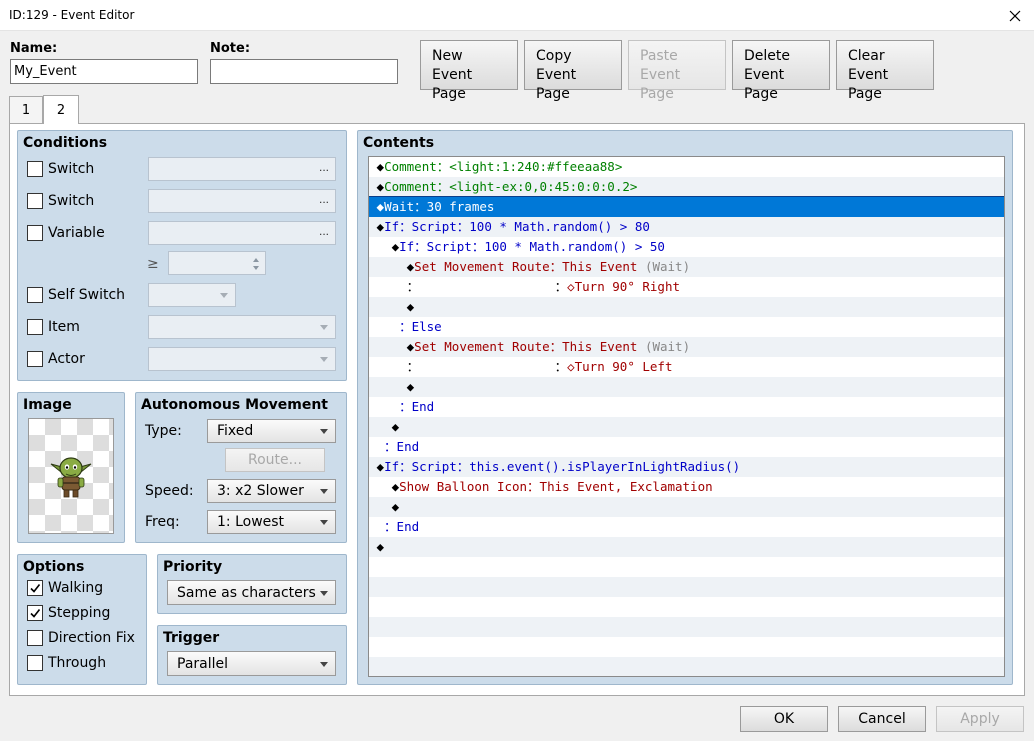  Describe the element at coordinates (35, 638) in the screenshot. I see `direction-fix-checkbox` at that location.